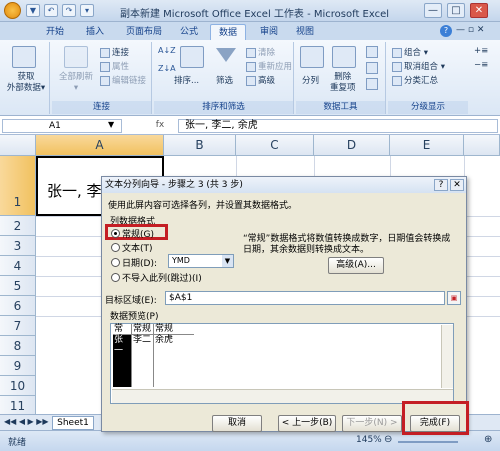 The height and width of the screenshot is (451, 500). What do you see at coordinates (101, 107) in the screenshot?
I see `group-label-connections: 连接` at bounding box center [101, 107].